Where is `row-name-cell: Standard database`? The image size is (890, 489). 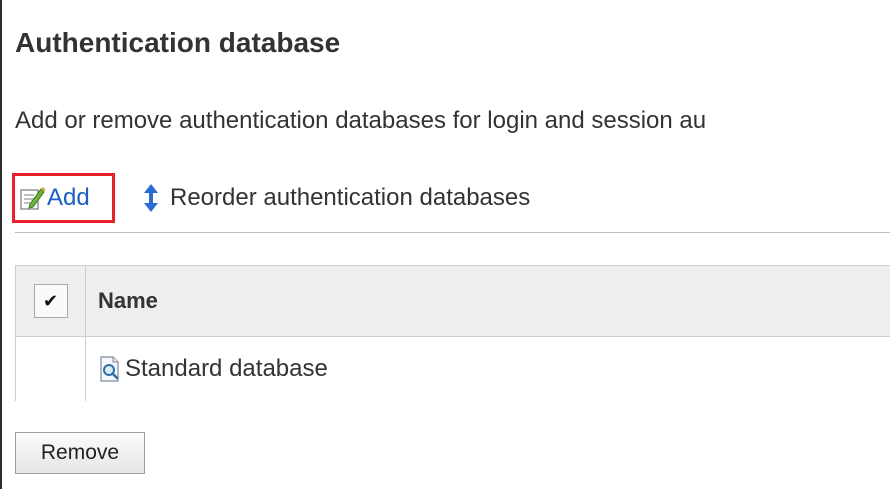
row-name-cell: Standard database is located at coordinates (488, 369).